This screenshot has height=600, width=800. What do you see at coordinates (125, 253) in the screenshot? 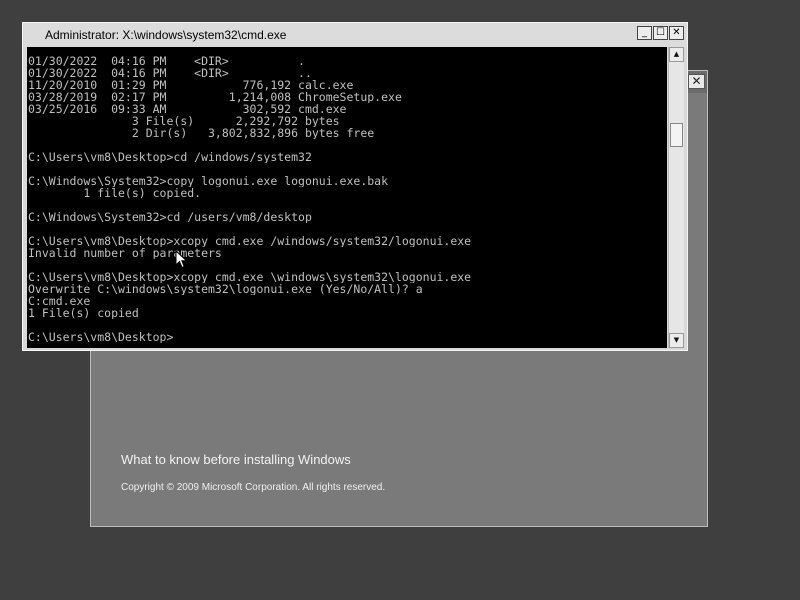
I see `console-line: Invalid number of parameters` at bounding box center [125, 253].